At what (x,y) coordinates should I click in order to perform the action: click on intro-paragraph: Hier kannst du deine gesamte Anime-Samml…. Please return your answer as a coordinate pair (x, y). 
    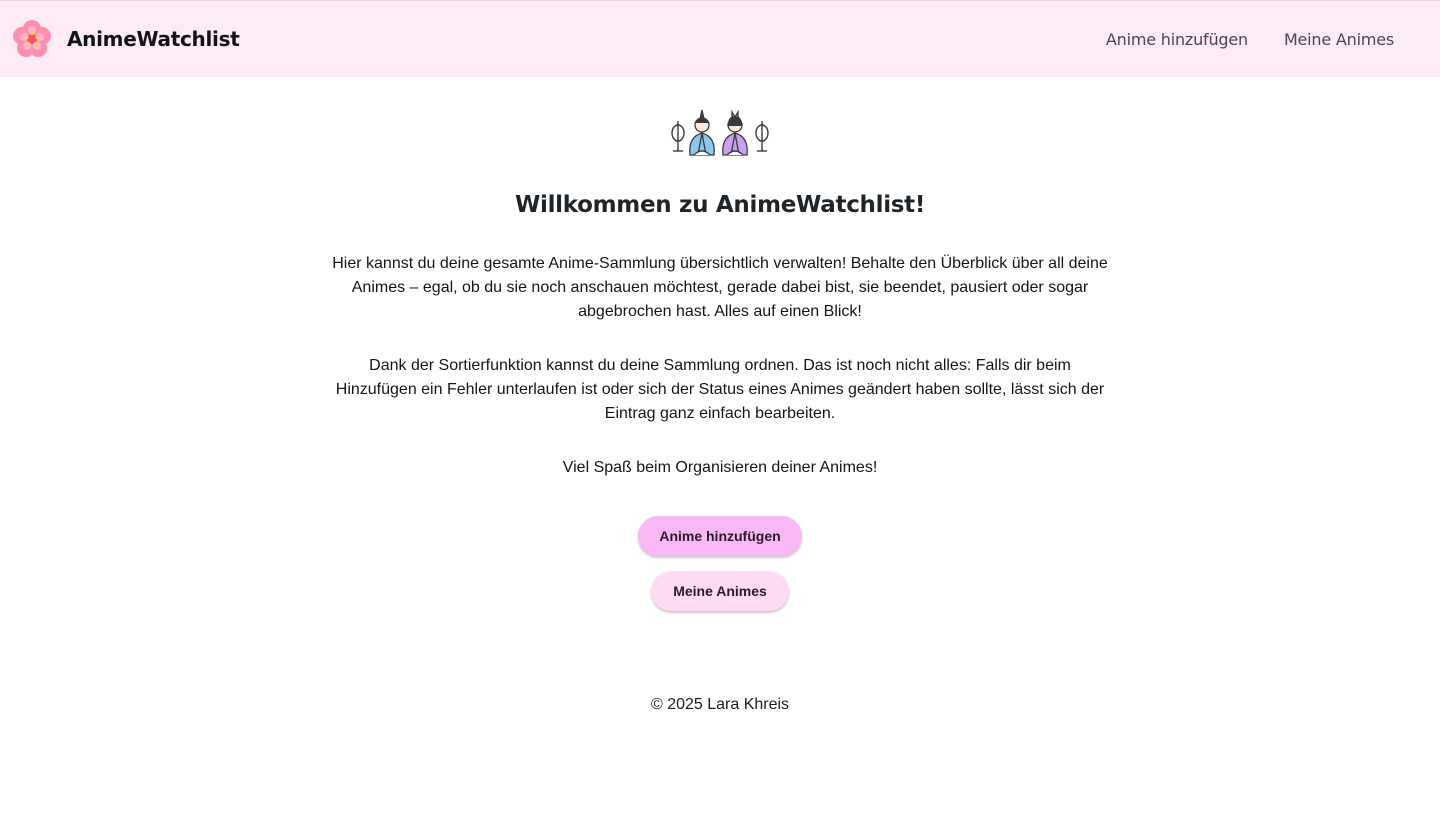
    Looking at the image, I should click on (720, 287).